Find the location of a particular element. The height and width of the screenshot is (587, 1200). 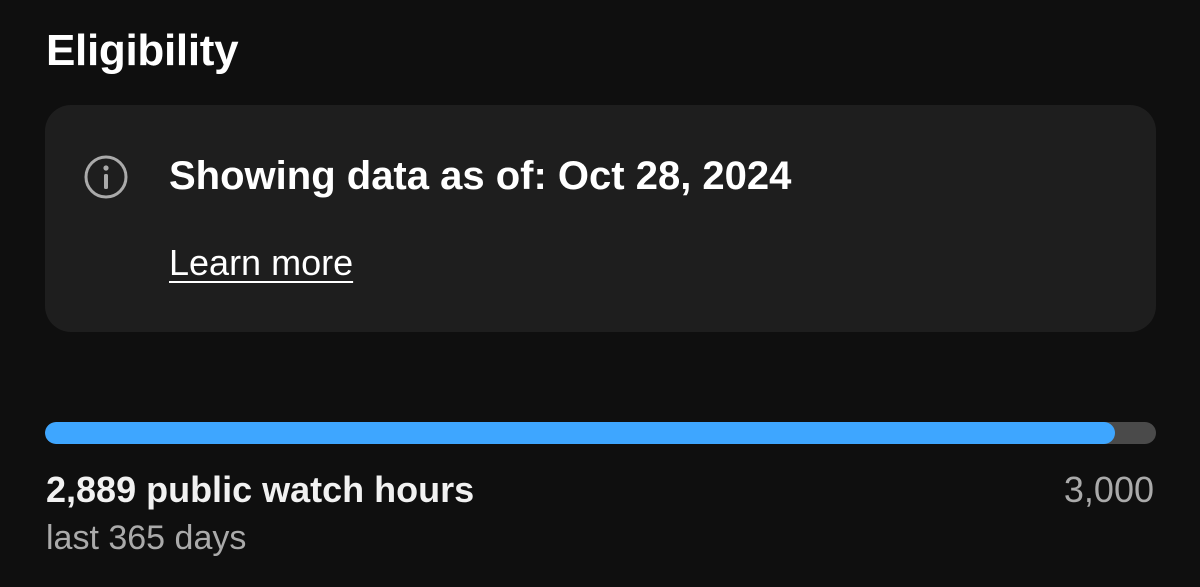

watch-hours-progress-bar is located at coordinates (600, 433).